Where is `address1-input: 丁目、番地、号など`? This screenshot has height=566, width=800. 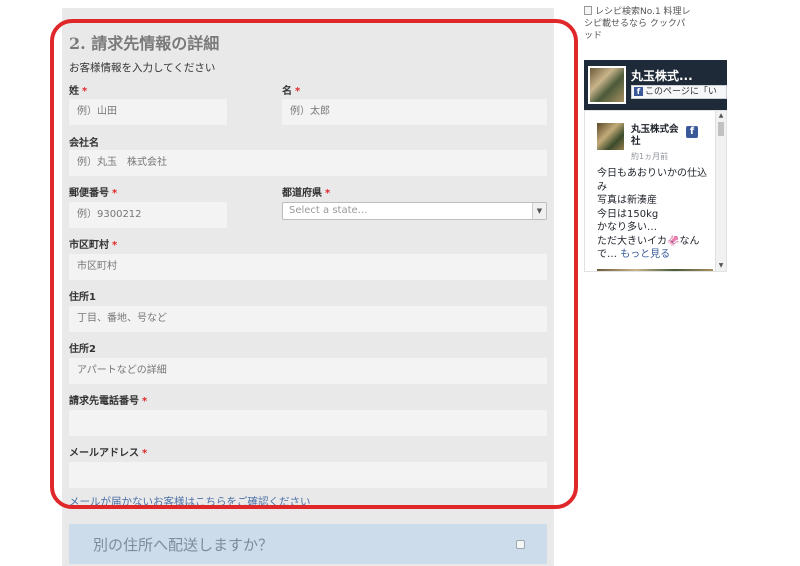 address1-input: 丁目、番地、号など is located at coordinates (308, 319).